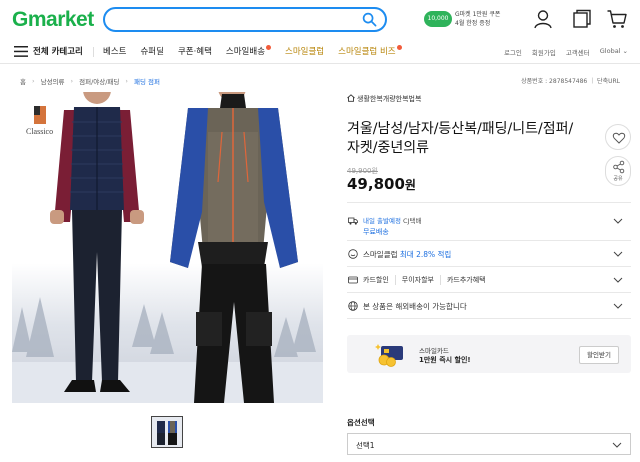  What do you see at coordinates (473, 23) in the screenshot?
I see `coupon-promo-line2: 4월 한정 증정` at bounding box center [473, 23].